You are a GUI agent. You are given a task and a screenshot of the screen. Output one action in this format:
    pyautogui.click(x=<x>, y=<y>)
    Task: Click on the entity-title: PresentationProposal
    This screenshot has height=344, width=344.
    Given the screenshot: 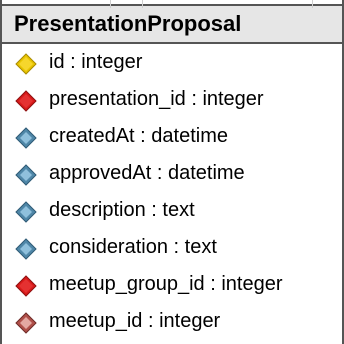 What is the action you would take?
    pyautogui.click(x=128, y=23)
    